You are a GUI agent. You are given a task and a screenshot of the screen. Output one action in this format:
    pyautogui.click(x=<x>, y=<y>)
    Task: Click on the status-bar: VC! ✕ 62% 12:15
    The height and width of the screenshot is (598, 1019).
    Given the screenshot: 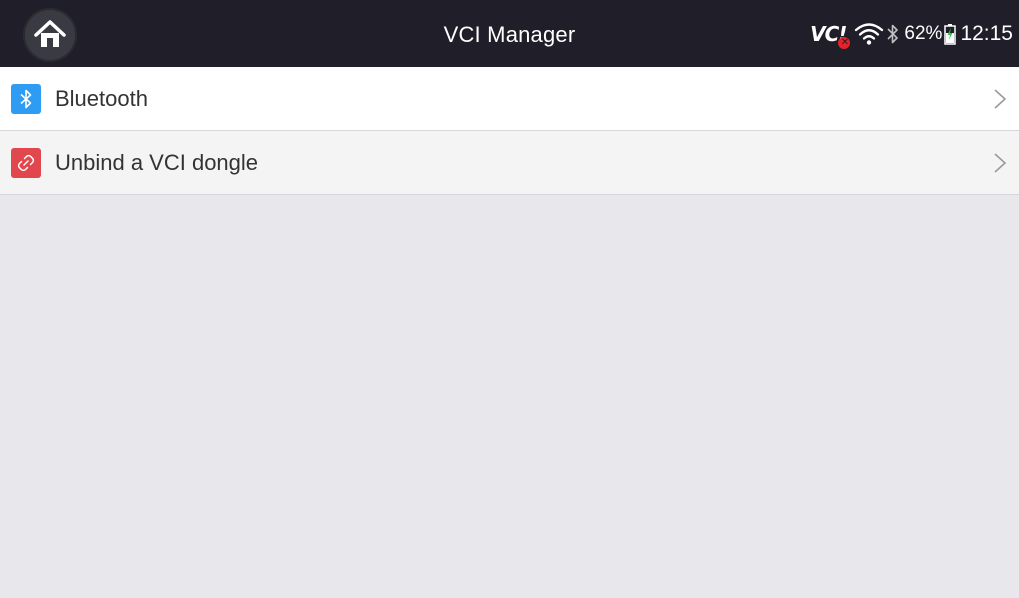 What is the action you would take?
    pyautogui.click(x=911, y=33)
    